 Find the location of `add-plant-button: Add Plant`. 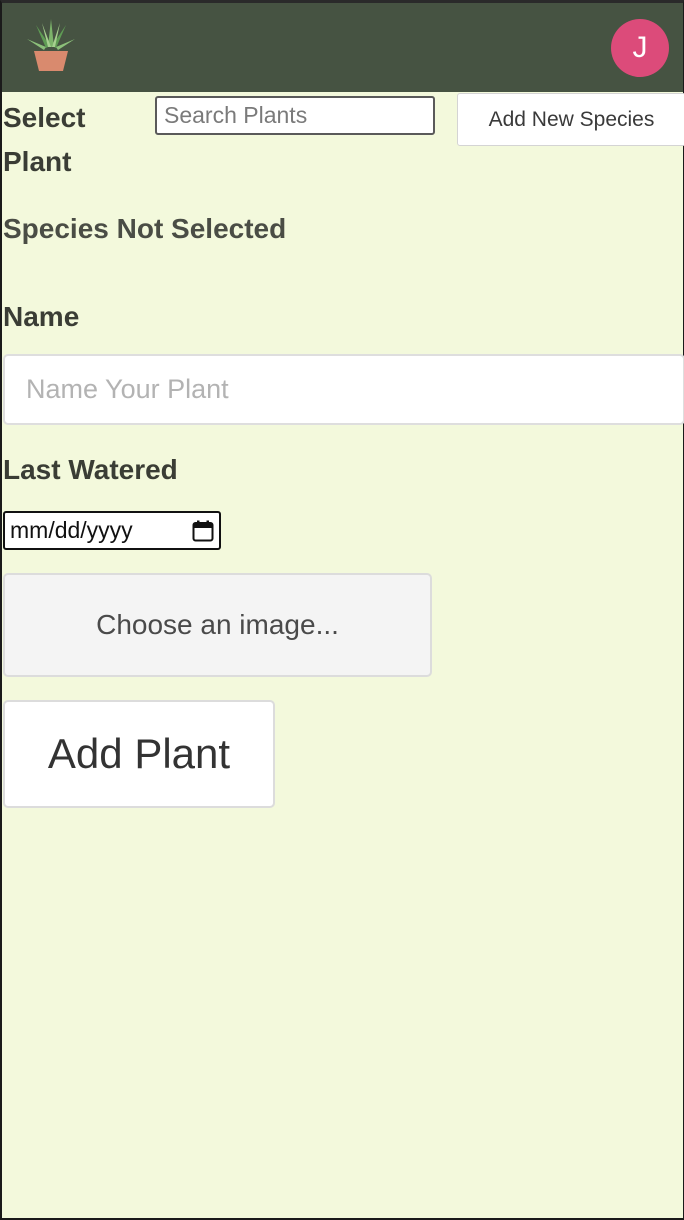

add-plant-button: Add Plant is located at coordinates (139, 754).